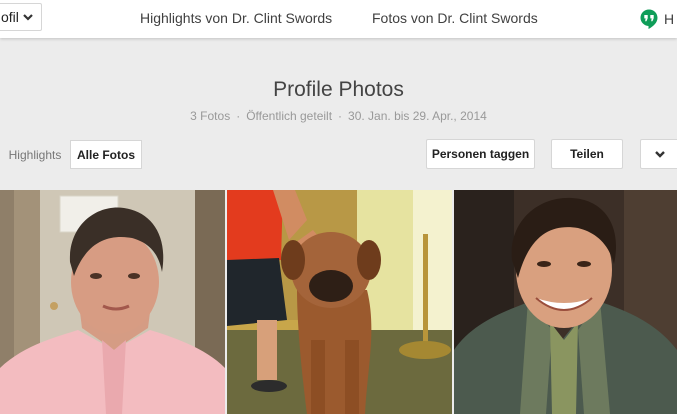 Image resolution: width=677 pixels, height=414 pixels. I want to click on profile-select-label: ofil, so click(10, 17).